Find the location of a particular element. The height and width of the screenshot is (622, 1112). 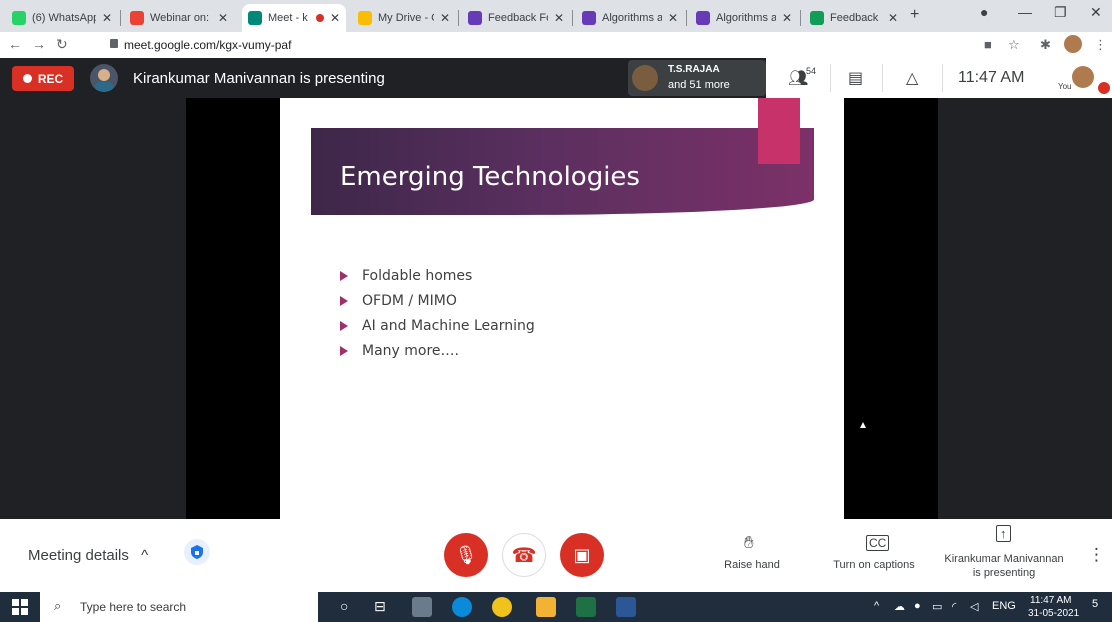

wifi-icon: ◜ is located at coordinates (954, 606).